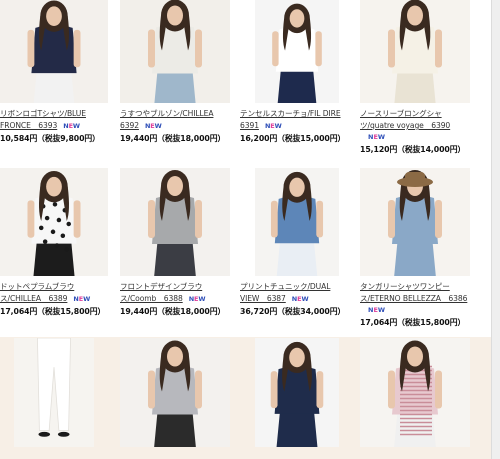  Describe the element at coordinates (173, 311) in the screenshot. I see `product-price: 19,440円（税抜18,000円）` at that location.